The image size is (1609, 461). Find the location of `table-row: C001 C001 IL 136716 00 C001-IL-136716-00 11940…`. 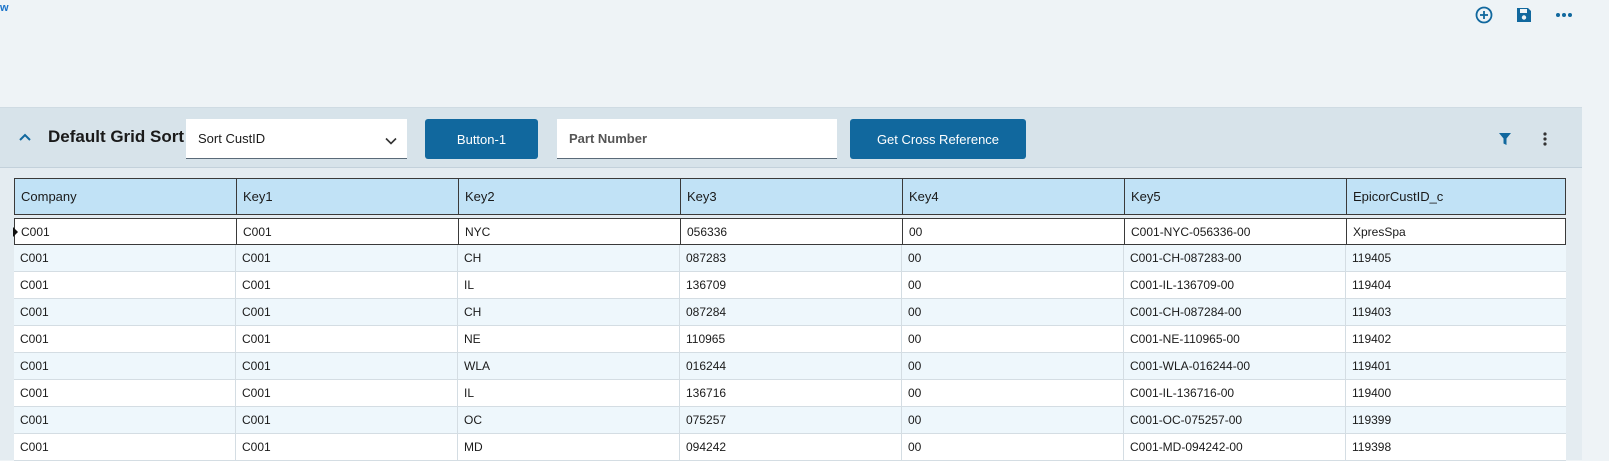

table-row: C001 C001 IL 136716 00 C001-IL-136716-00 11940… is located at coordinates (790, 393).